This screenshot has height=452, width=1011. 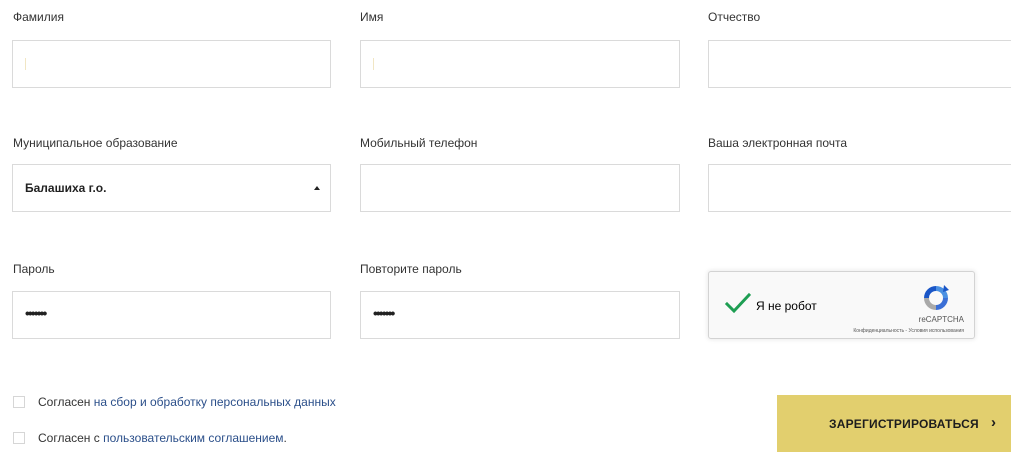 I want to click on recaptcha-brand: reCAPTCHA, so click(x=941, y=319).